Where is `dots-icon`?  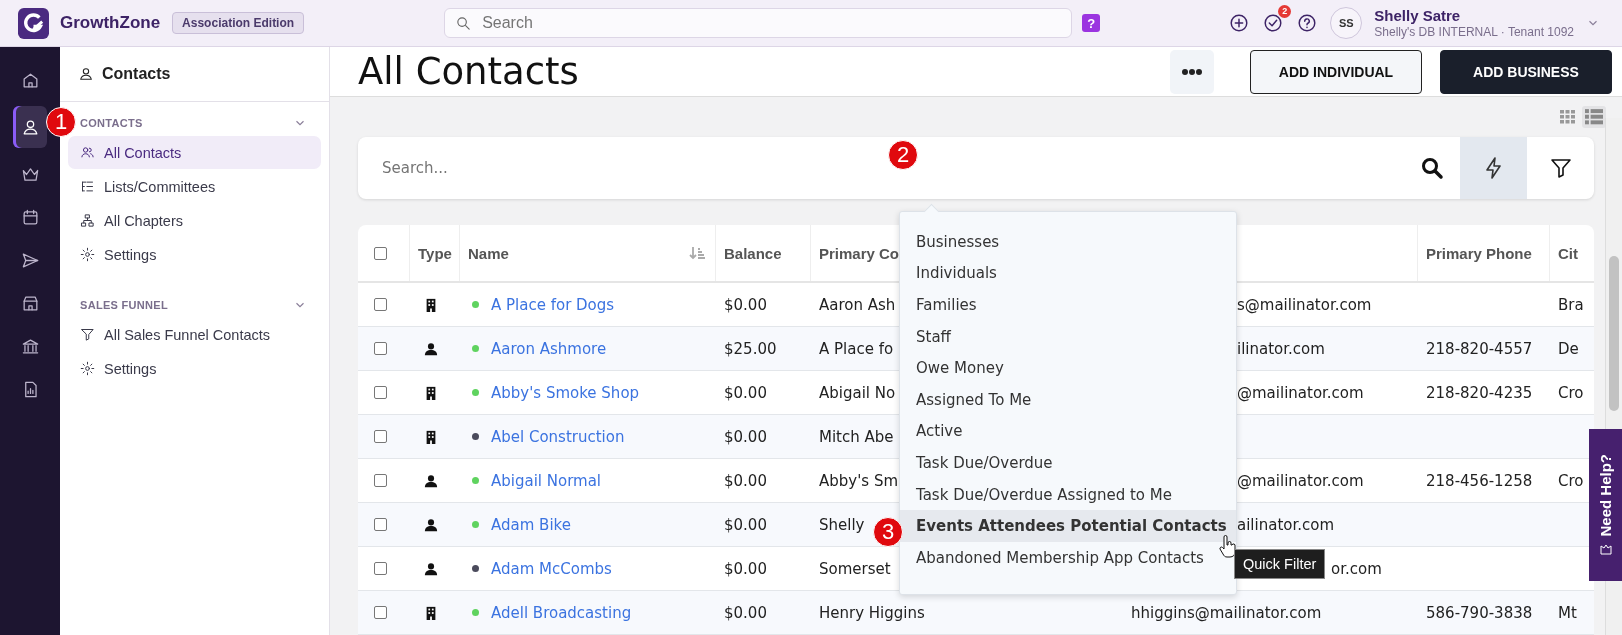 dots-icon is located at coordinates (1192, 71).